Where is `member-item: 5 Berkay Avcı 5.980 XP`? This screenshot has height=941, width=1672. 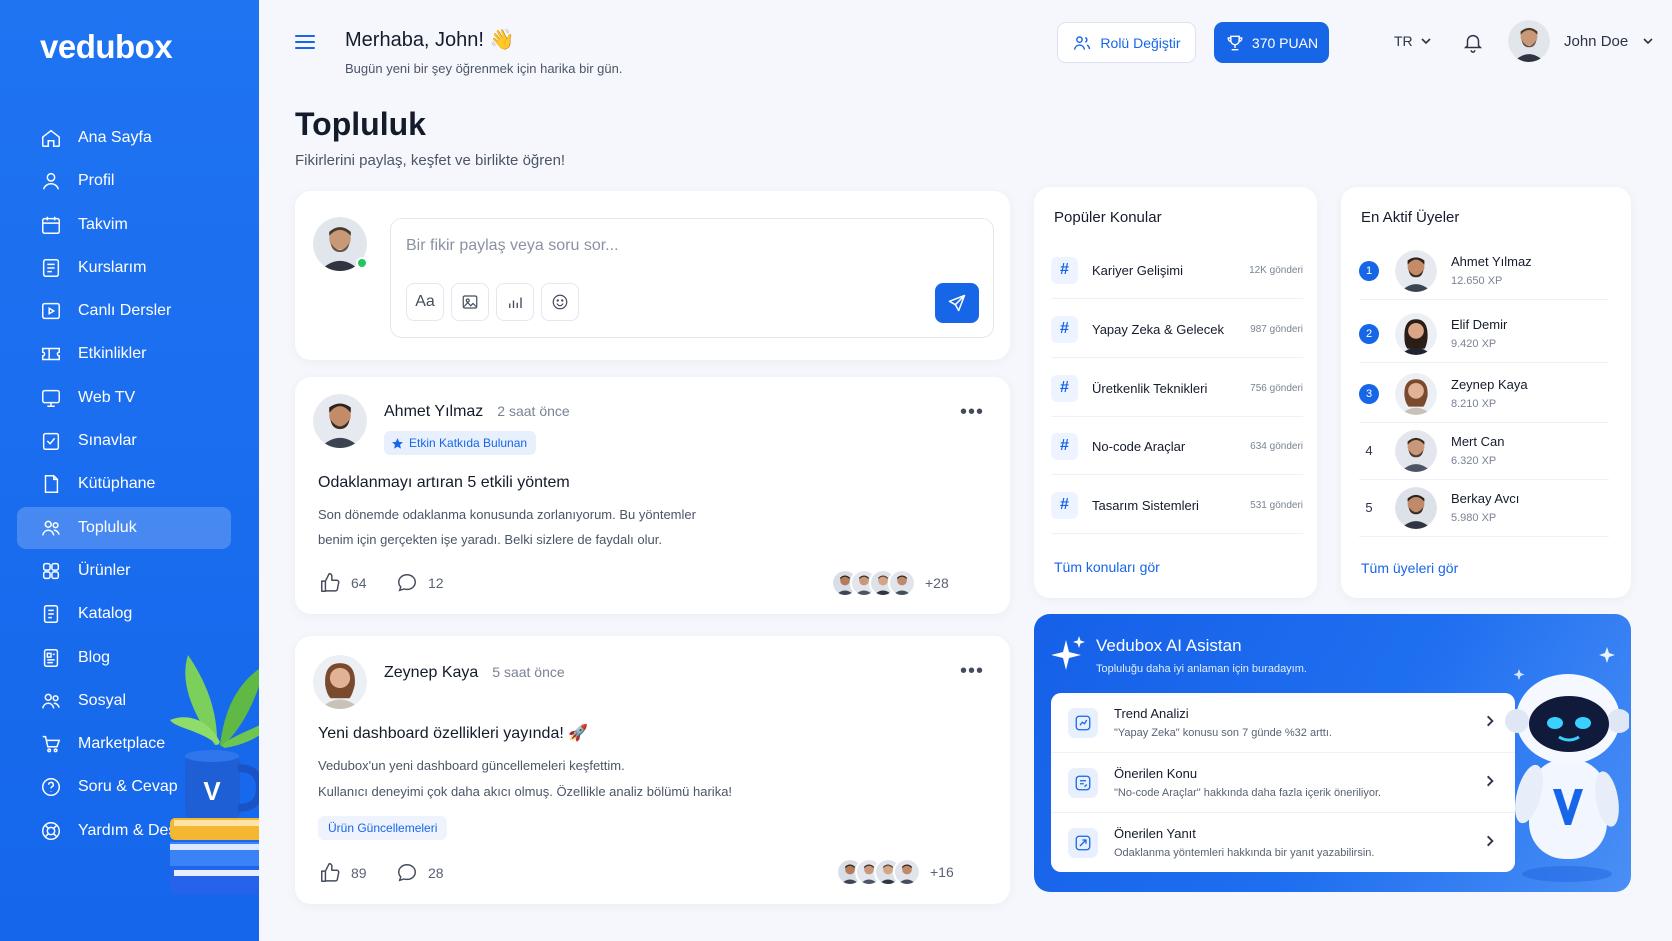 member-item: 5 Berkay Avcı 5.980 XP is located at coordinates (1484, 508).